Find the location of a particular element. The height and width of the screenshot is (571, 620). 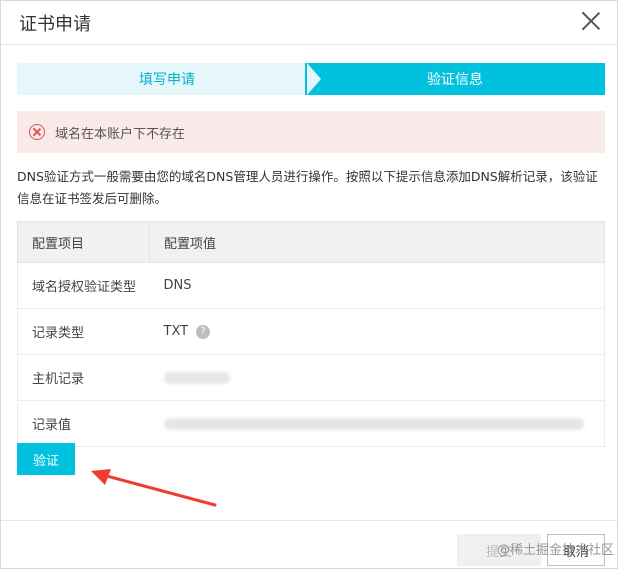

row-key: 主机记录 is located at coordinates (83, 377).